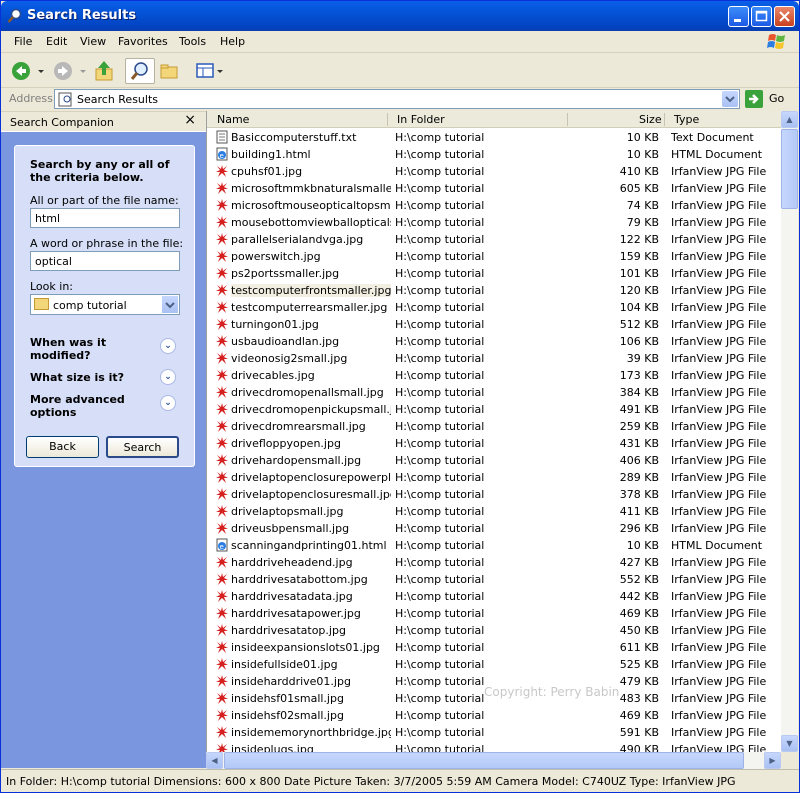 The width and height of the screenshot is (800, 793). What do you see at coordinates (294, 137) in the screenshot?
I see `file-name: Basiccomputerstuff.txt` at bounding box center [294, 137].